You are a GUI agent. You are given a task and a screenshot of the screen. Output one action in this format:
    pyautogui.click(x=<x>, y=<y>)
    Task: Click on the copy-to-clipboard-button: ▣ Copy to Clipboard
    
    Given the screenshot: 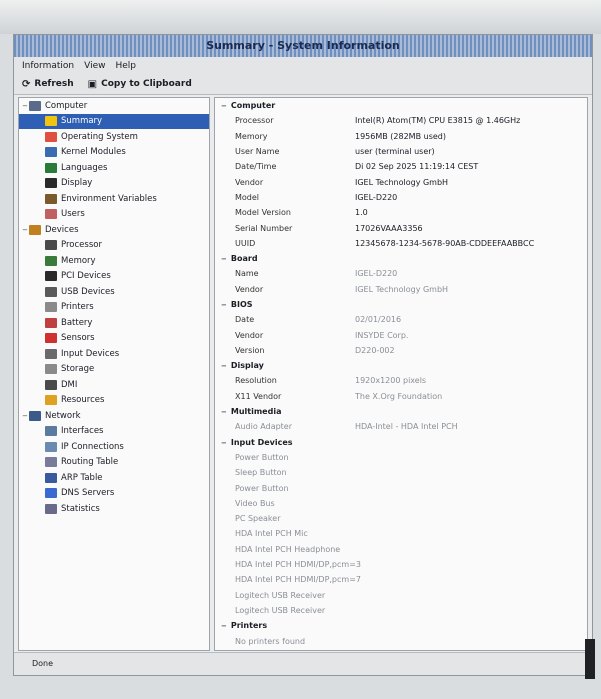 What is the action you would take?
    pyautogui.click(x=140, y=84)
    